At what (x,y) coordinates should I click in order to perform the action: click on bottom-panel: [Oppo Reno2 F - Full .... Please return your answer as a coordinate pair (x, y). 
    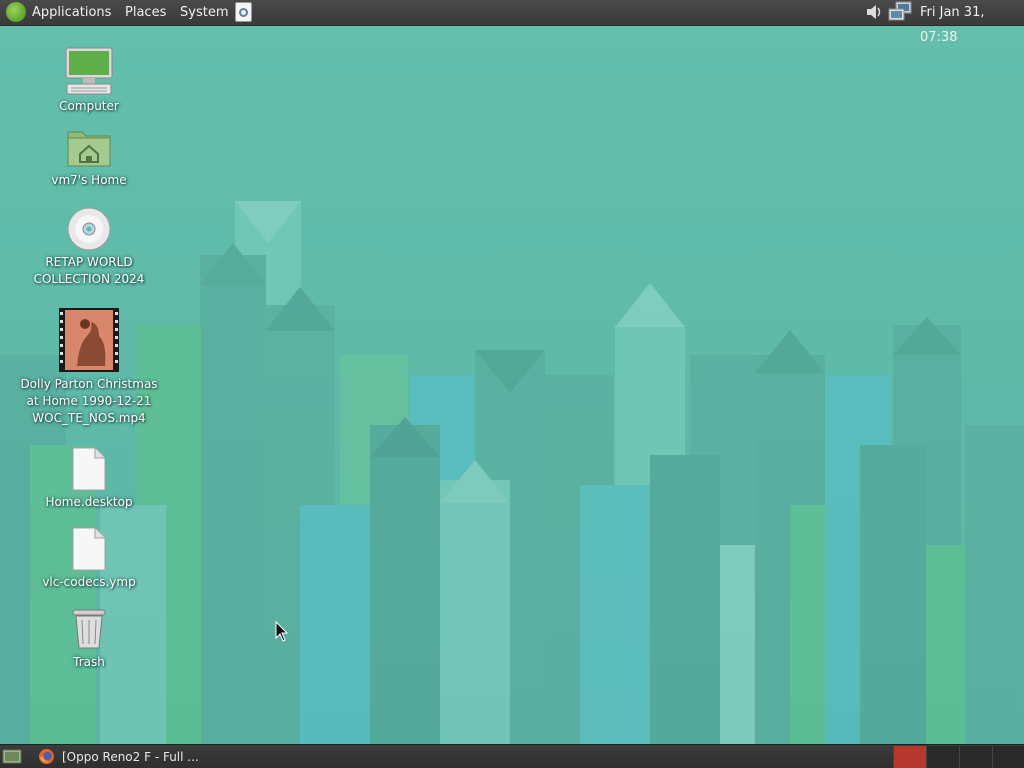
    Looking at the image, I should click on (512, 756).